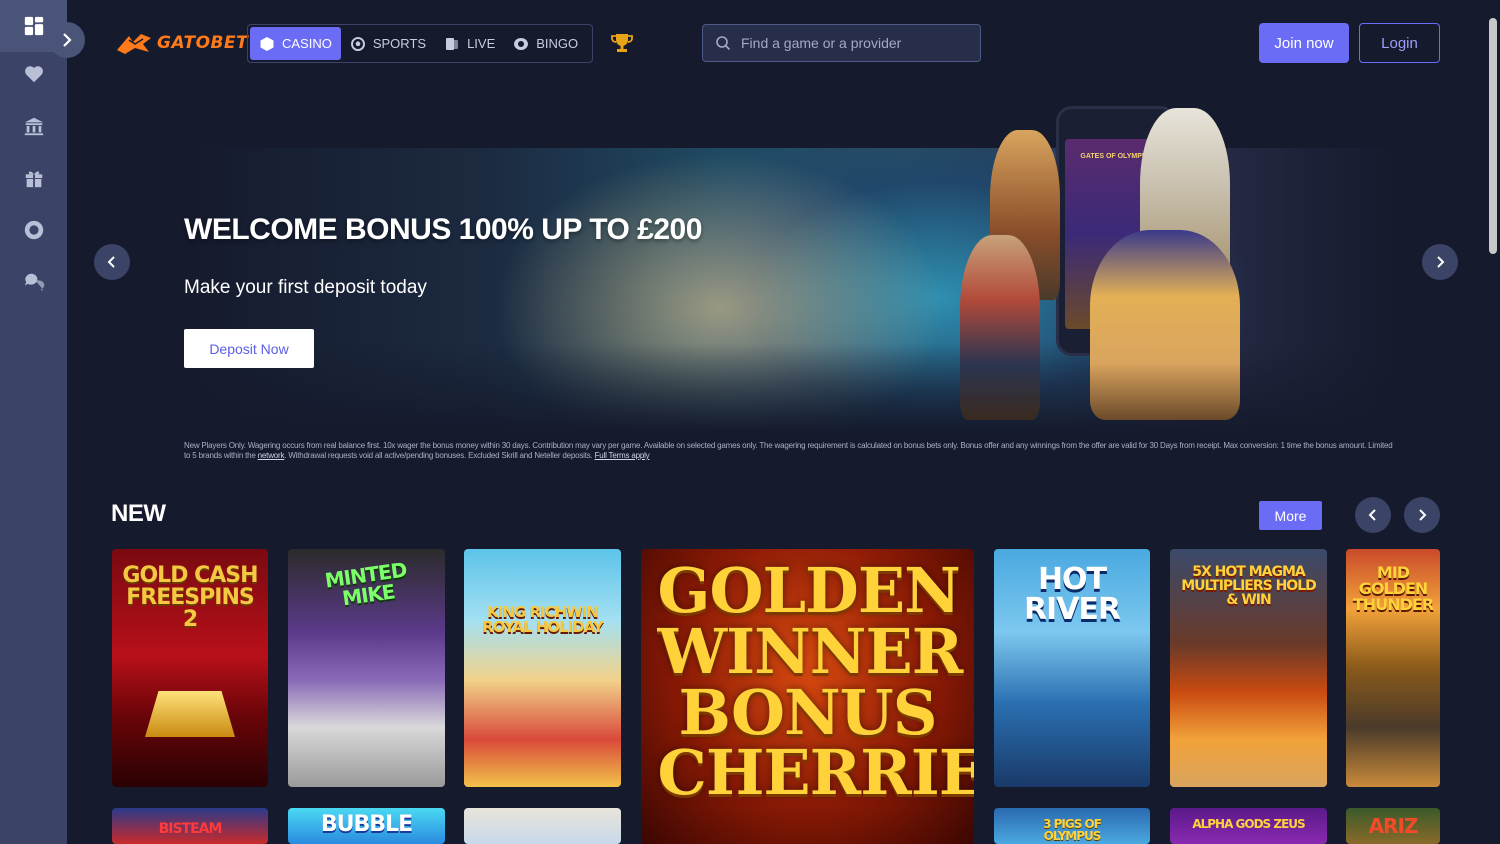 This screenshot has height=844, width=1500. Describe the element at coordinates (1493, 422) in the screenshot. I see `page-scrollbar` at that location.